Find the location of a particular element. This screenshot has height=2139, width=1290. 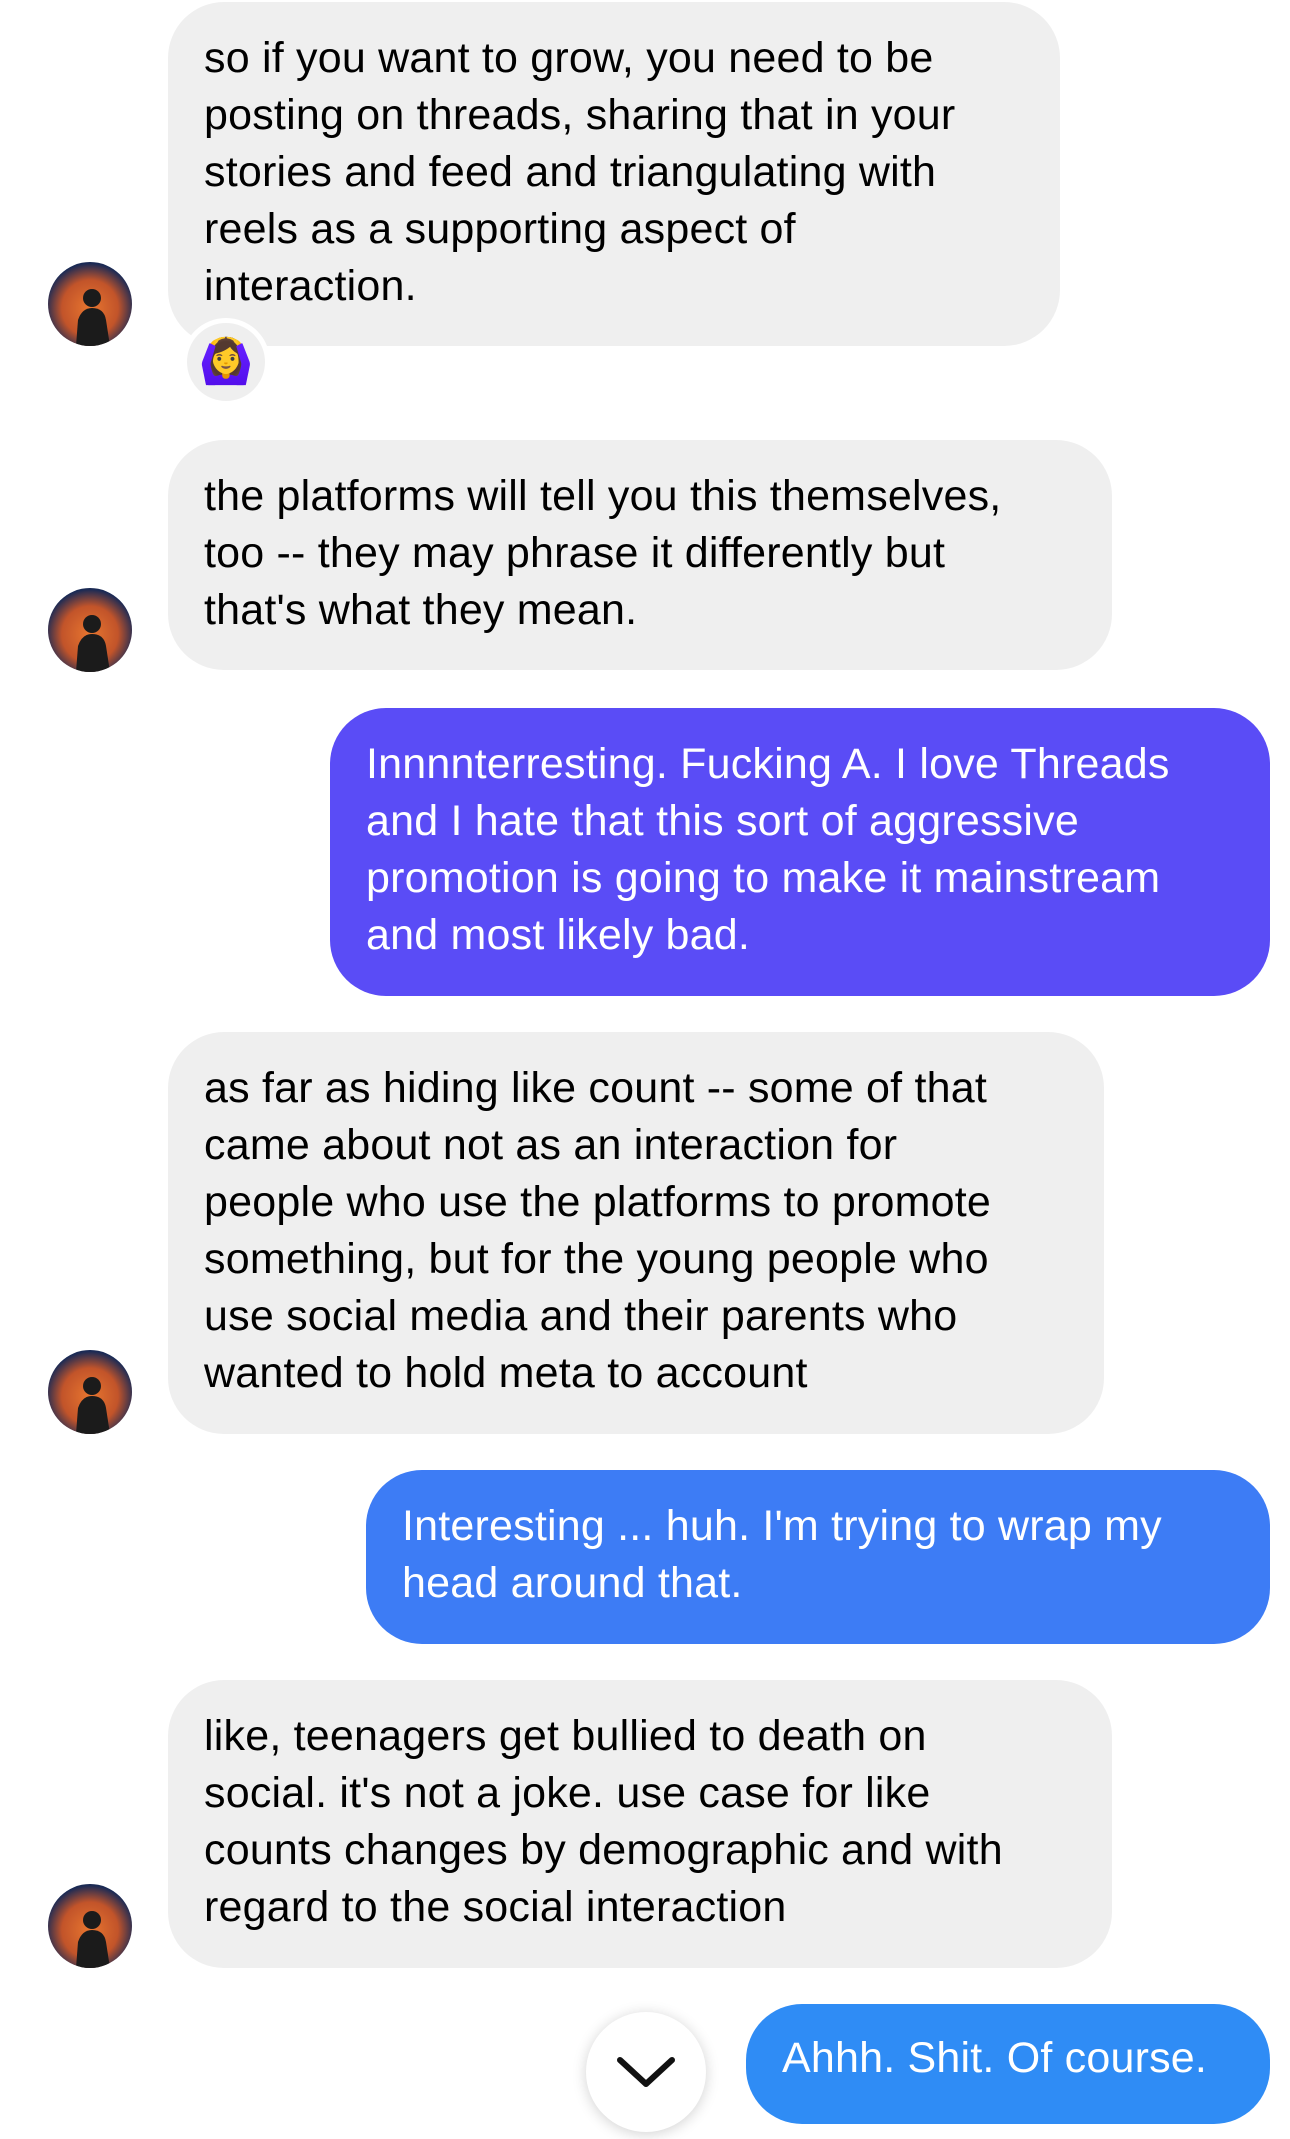

message-reaction: 🙆‍♀️ is located at coordinates (226, 362).